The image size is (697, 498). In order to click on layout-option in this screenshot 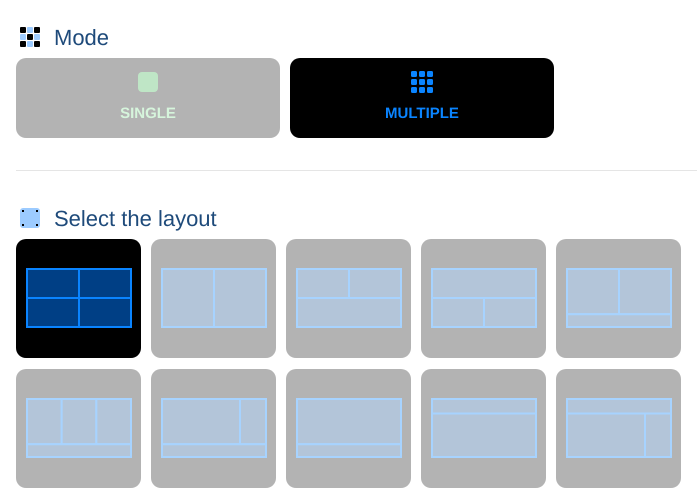, I will do `click(78, 298)`.